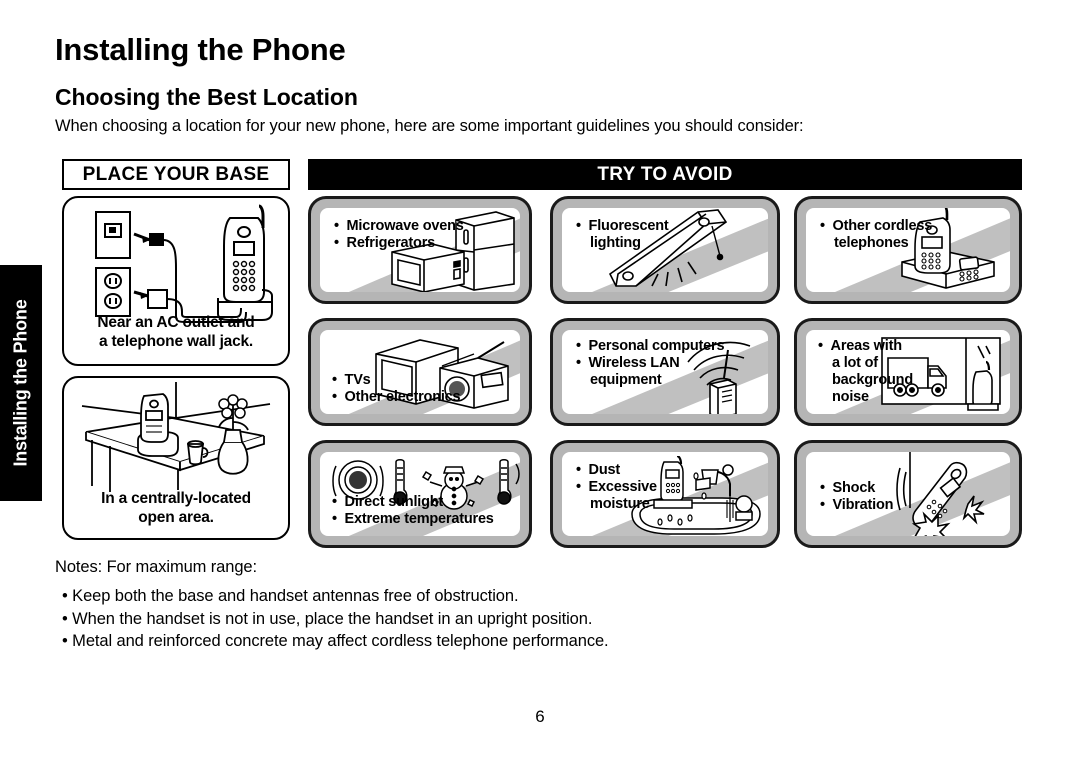 This screenshot has height=759, width=1080. Describe the element at coordinates (176, 322) in the screenshot. I see `caption-line: Near an AC outlet and` at that location.